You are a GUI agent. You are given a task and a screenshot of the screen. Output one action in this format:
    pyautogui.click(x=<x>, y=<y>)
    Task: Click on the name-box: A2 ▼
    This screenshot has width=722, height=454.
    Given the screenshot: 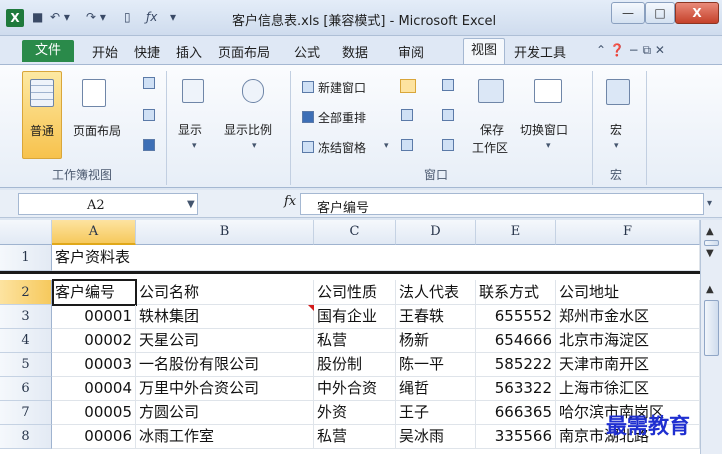 What is the action you would take?
    pyautogui.click(x=108, y=204)
    